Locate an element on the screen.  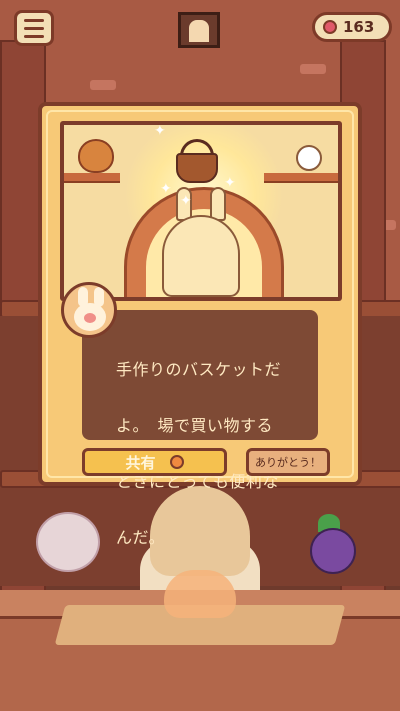
share-button: 共有 is located at coordinates (154, 462).